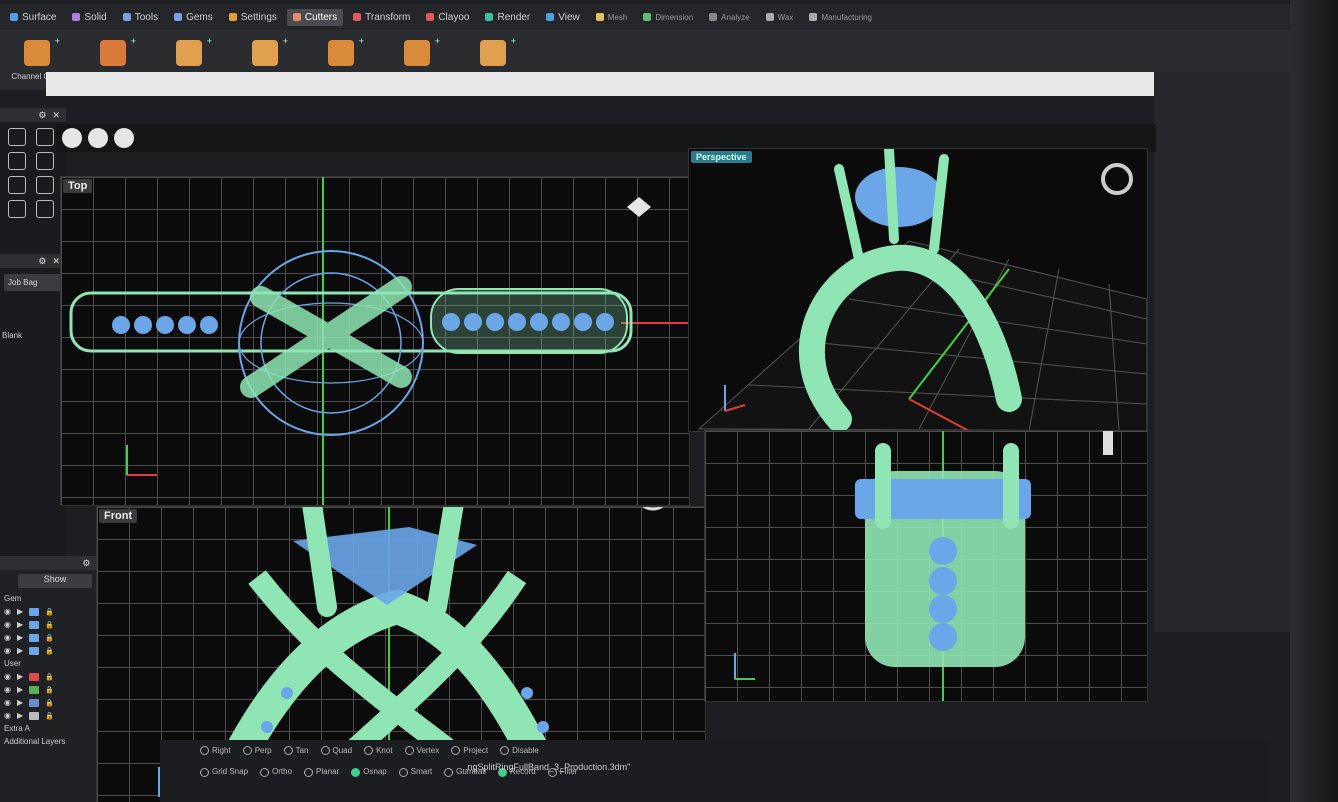 This screenshot has height=802, width=1338. What do you see at coordinates (276, 772) in the screenshot?
I see `snap-ortho: Ortho` at bounding box center [276, 772].